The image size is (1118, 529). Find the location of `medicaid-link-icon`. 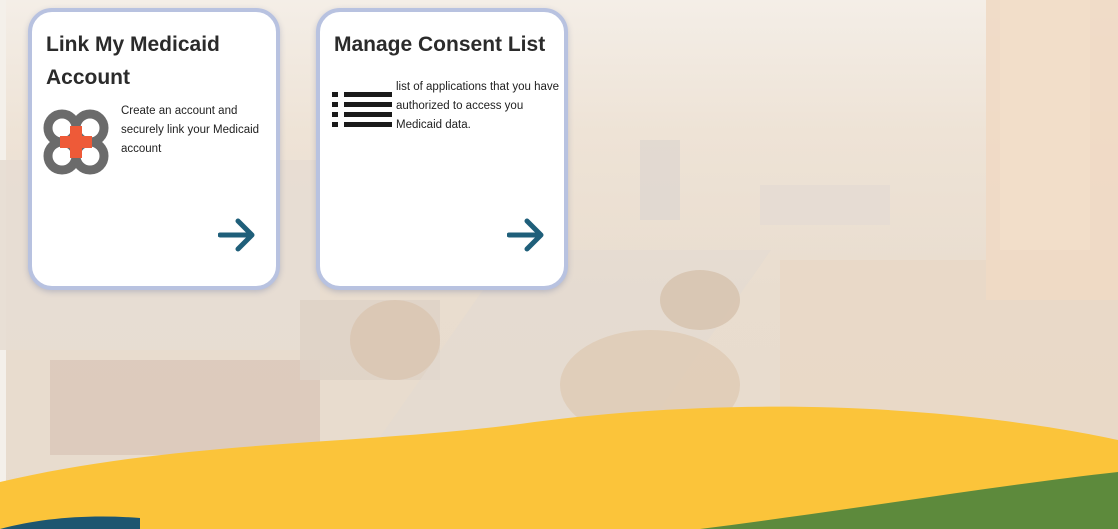

medicaid-link-icon is located at coordinates (76, 142).